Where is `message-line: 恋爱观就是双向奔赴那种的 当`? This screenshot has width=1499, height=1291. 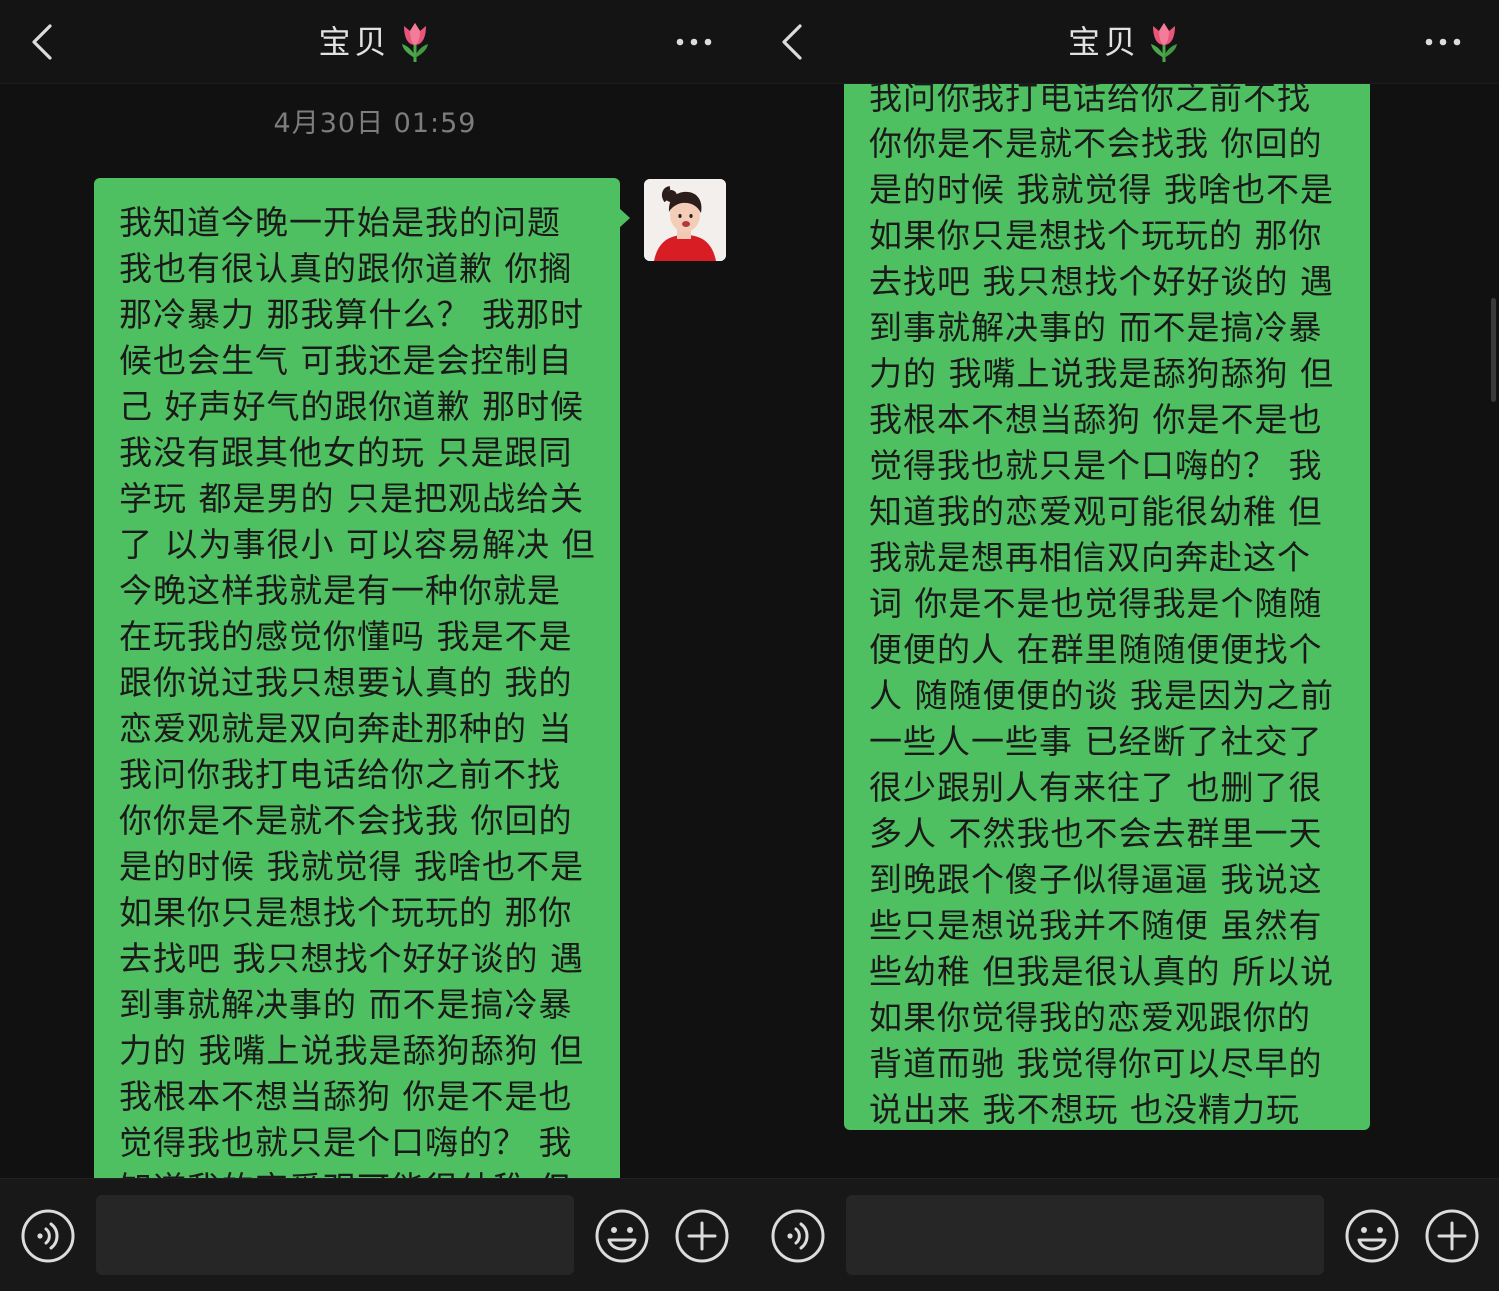
message-line: 恋爱观就是双向奔赴那种的 当 is located at coordinates (346, 728).